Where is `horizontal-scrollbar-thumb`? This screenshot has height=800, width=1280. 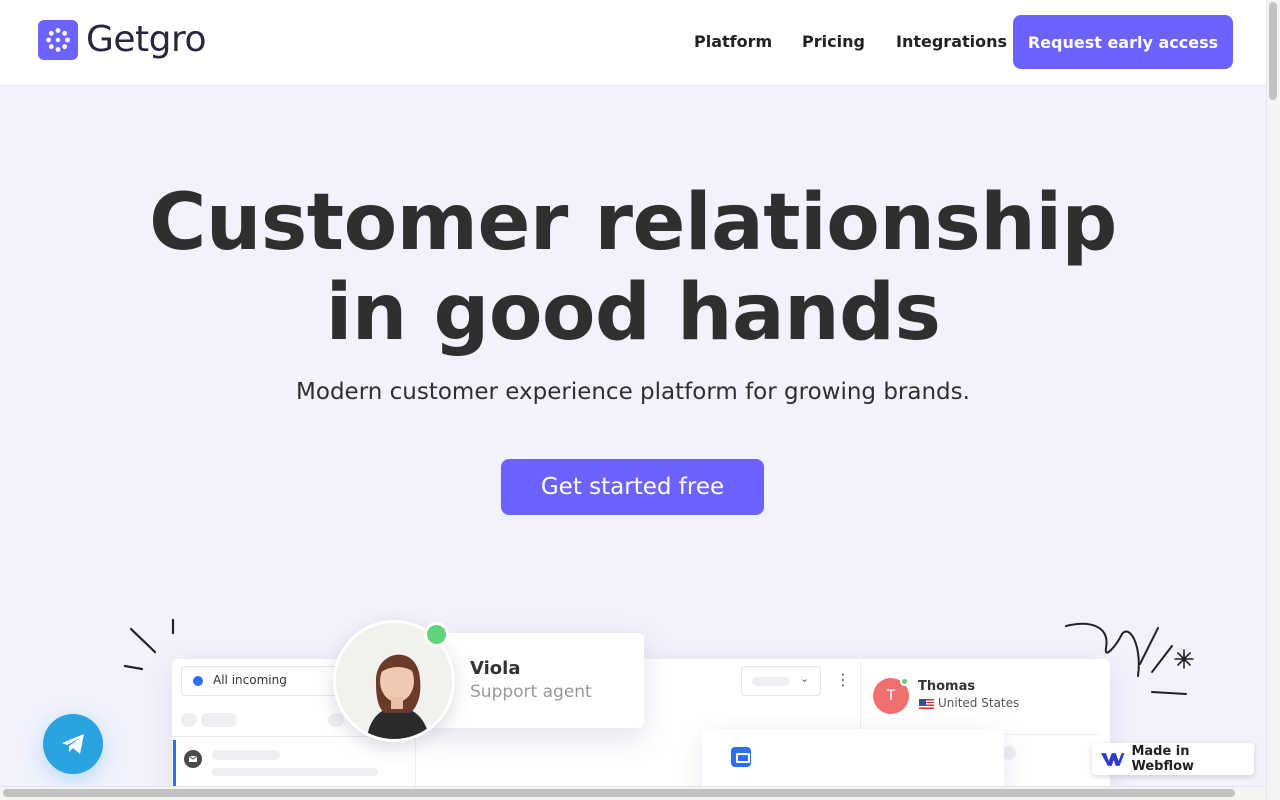 horizontal-scrollbar-thumb is located at coordinates (619, 793).